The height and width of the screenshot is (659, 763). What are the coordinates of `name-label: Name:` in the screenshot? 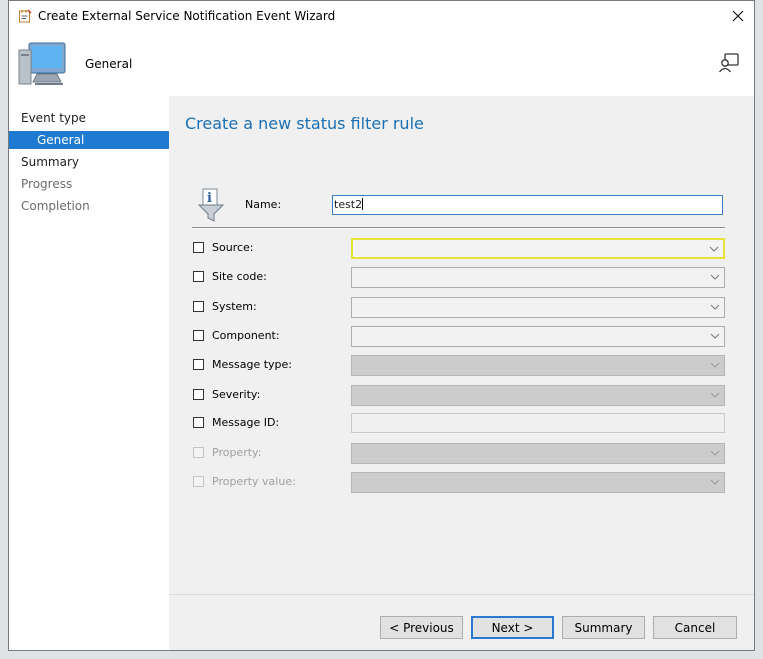 It's located at (263, 204).